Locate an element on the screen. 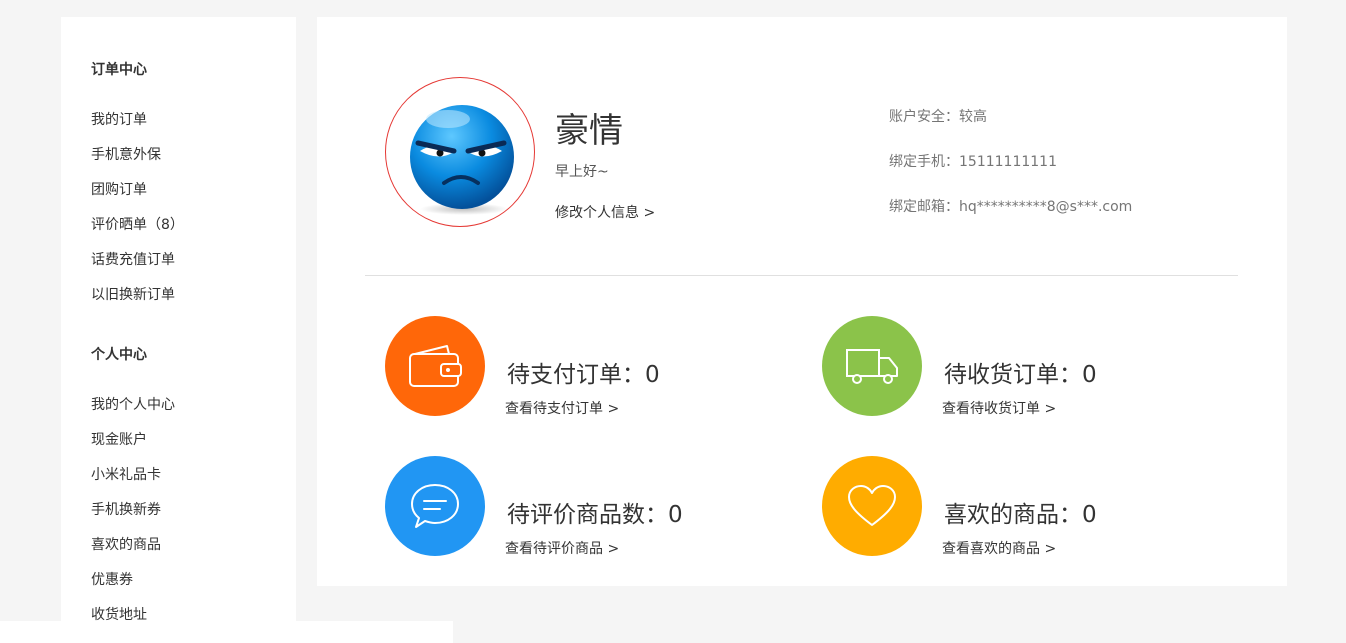 This screenshot has height=643, width=1346. favorites-circle is located at coordinates (872, 506).